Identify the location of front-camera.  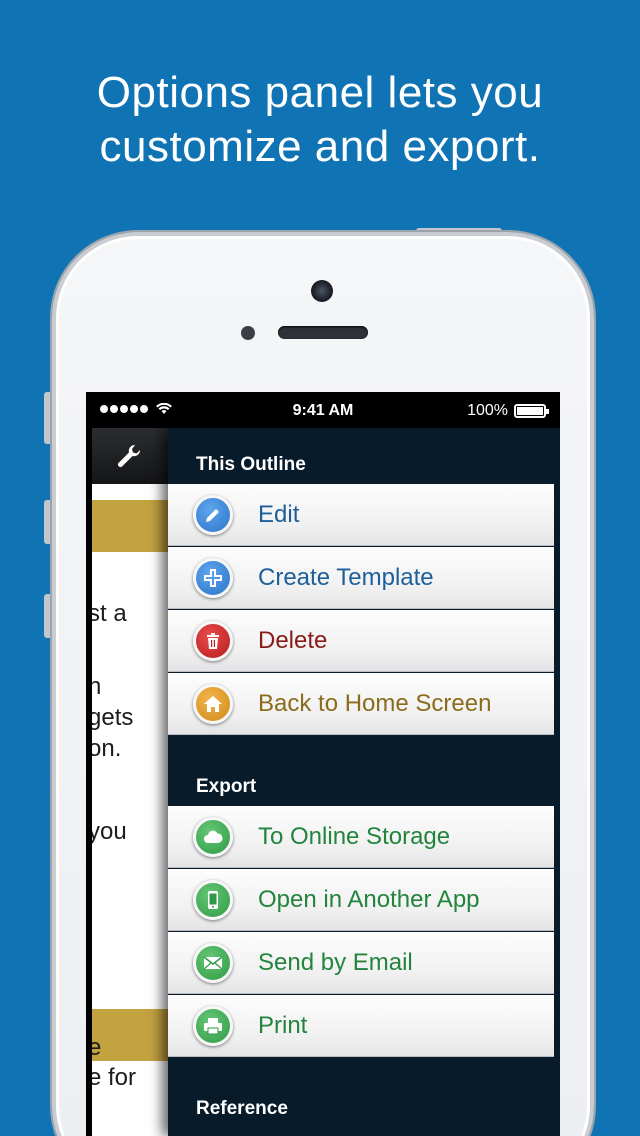
(322, 291).